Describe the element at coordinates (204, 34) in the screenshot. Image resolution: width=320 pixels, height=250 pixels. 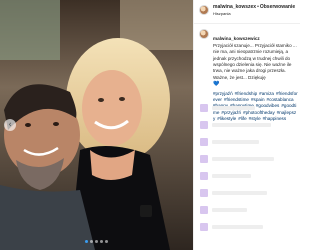
I see `caption-avatar` at that location.